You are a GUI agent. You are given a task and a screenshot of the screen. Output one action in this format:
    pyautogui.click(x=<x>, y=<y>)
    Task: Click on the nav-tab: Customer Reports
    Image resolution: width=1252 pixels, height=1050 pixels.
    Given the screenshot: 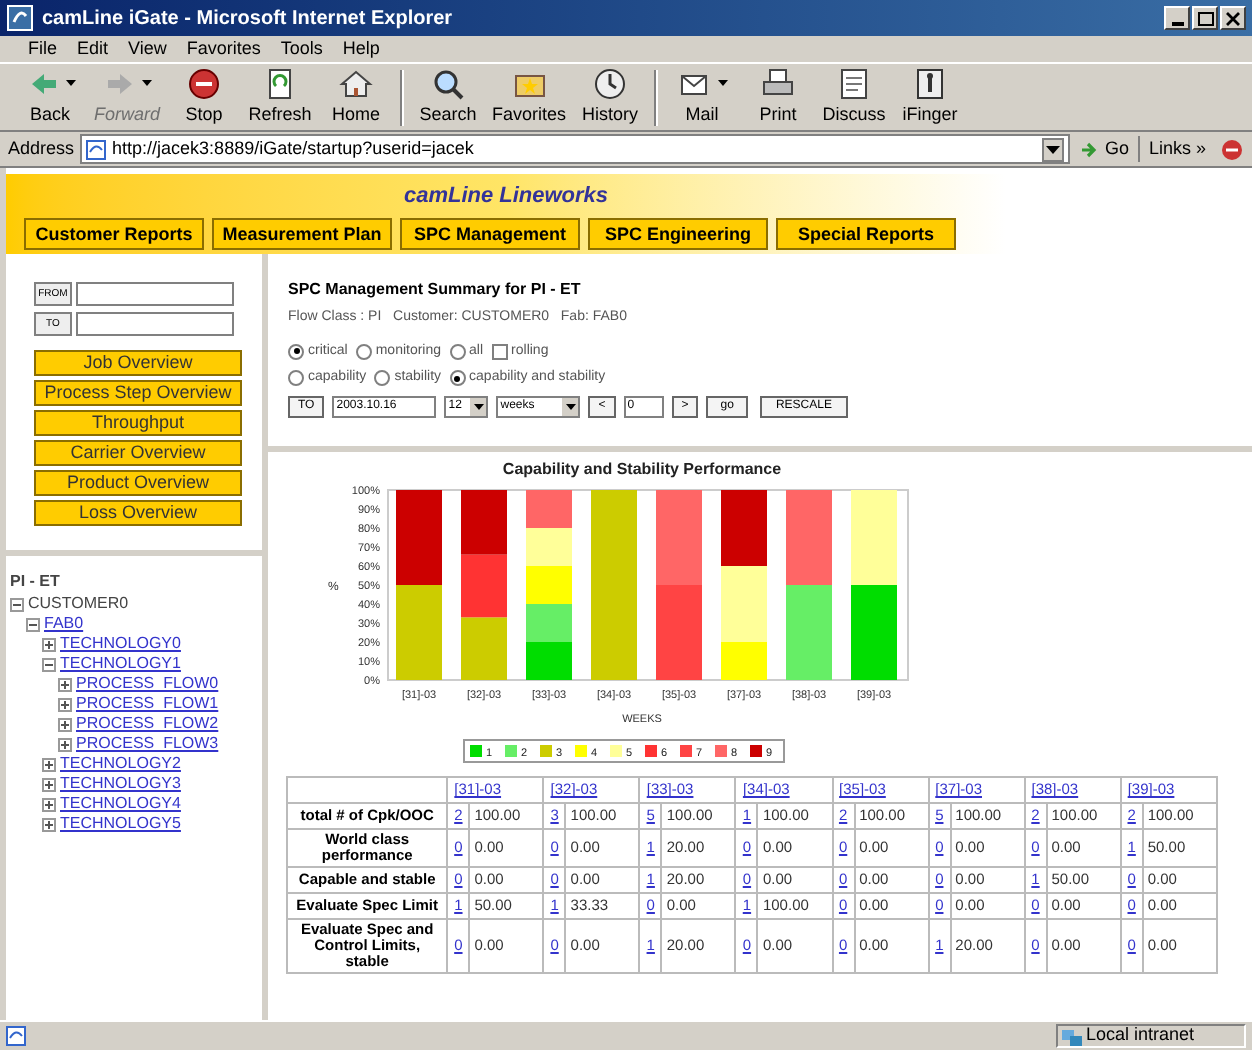 What is the action you would take?
    pyautogui.click(x=114, y=234)
    